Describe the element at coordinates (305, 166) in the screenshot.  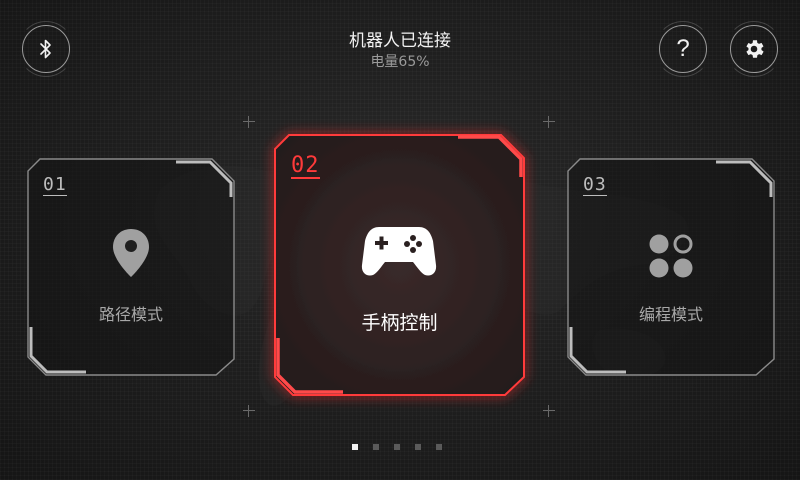
I see `card-number: 02` at that location.